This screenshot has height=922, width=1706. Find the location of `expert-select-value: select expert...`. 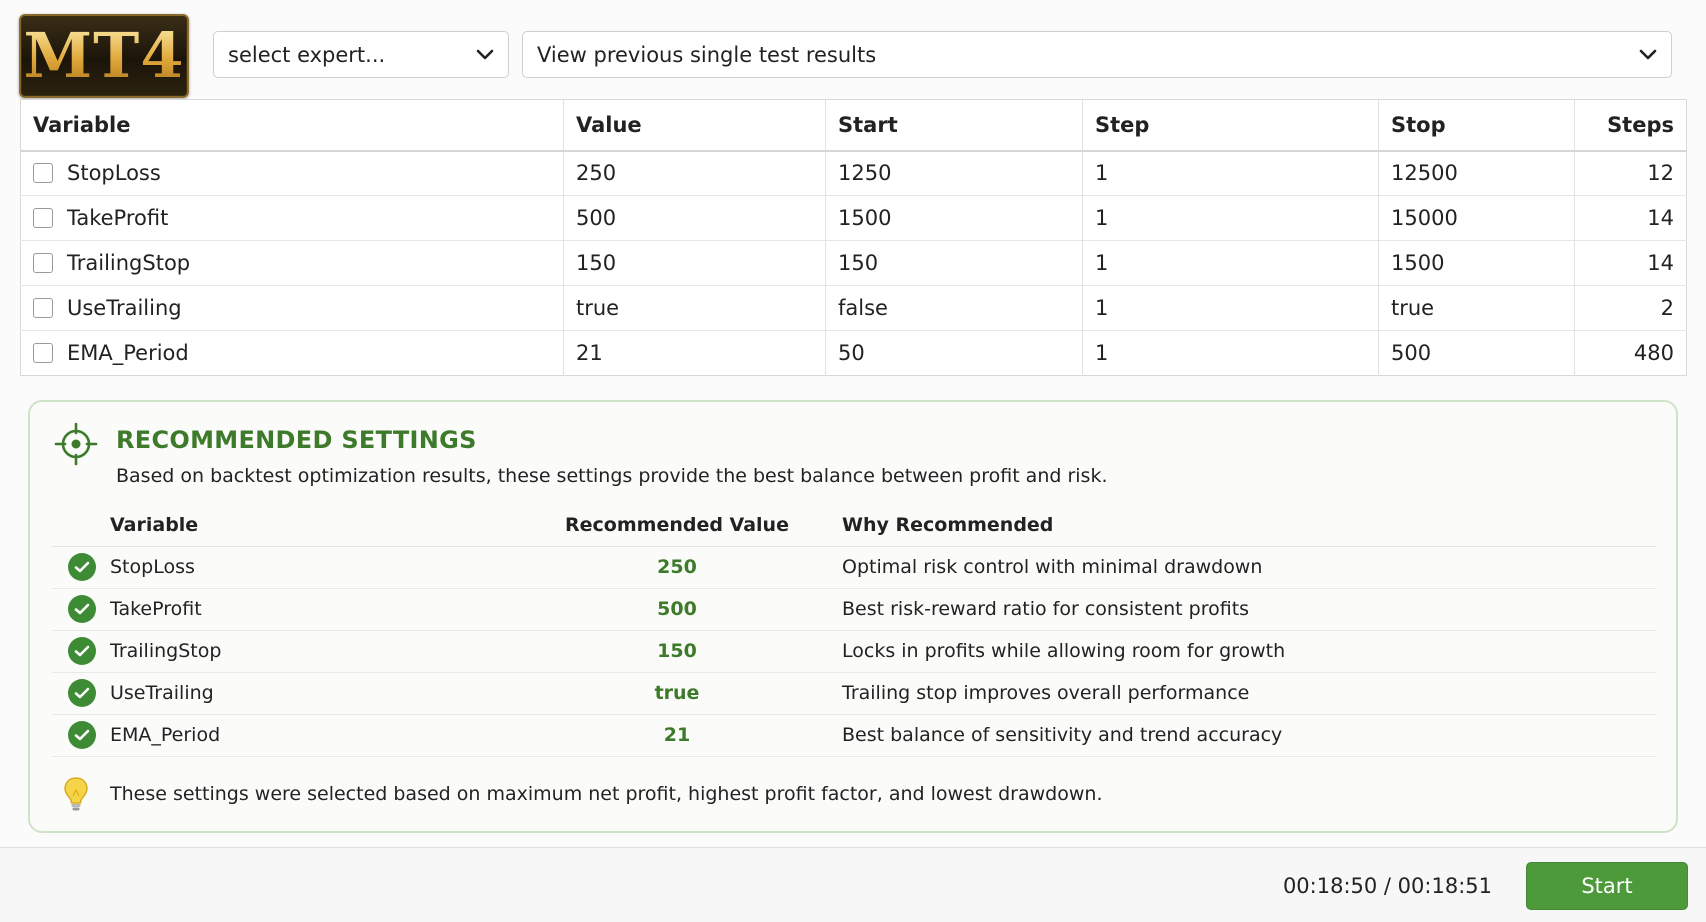

expert-select-value: select expert... is located at coordinates (307, 54).